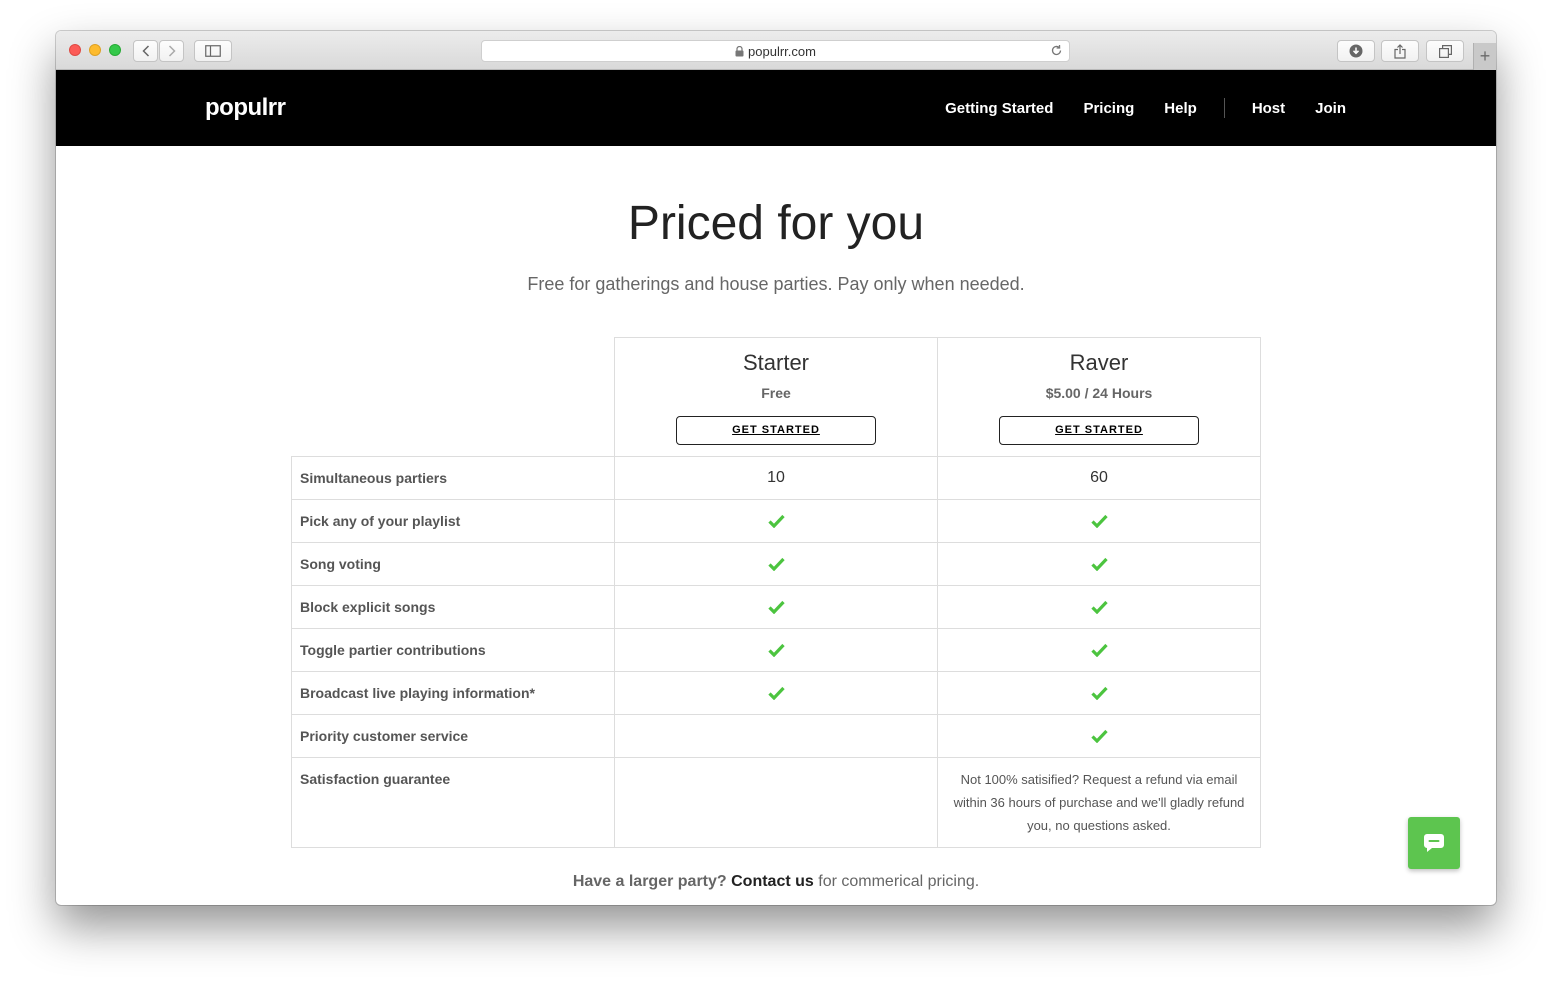 The image size is (1552, 985). What do you see at coordinates (776, 362) in the screenshot?
I see `plan-name: Starter` at bounding box center [776, 362].